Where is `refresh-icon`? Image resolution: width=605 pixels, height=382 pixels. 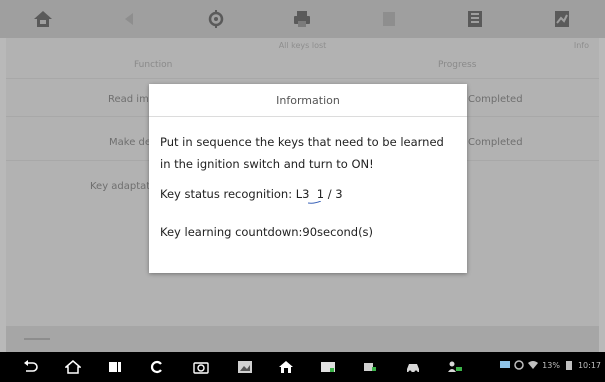 refresh-icon is located at coordinates (157, 367).